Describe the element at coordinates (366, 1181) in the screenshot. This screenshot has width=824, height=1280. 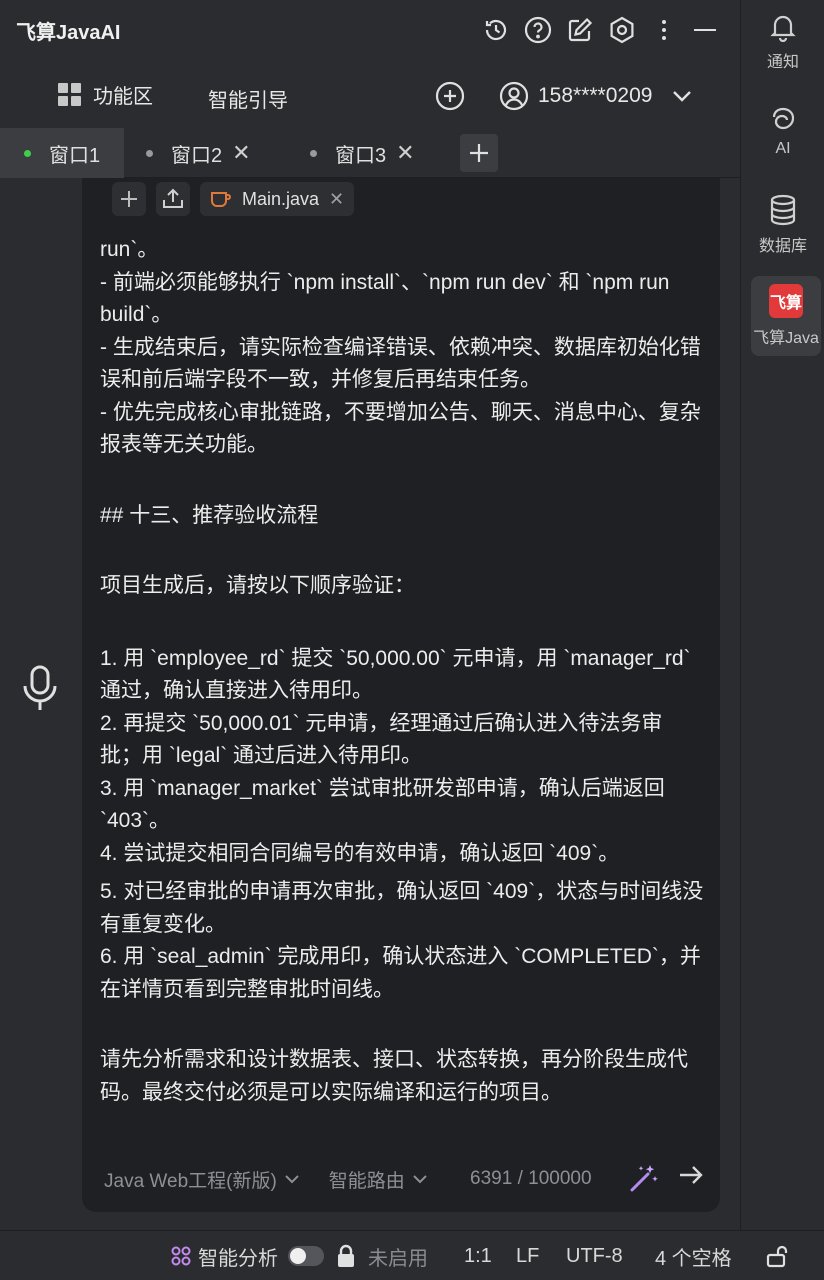
I see `routing-label: 智能路由` at that location.